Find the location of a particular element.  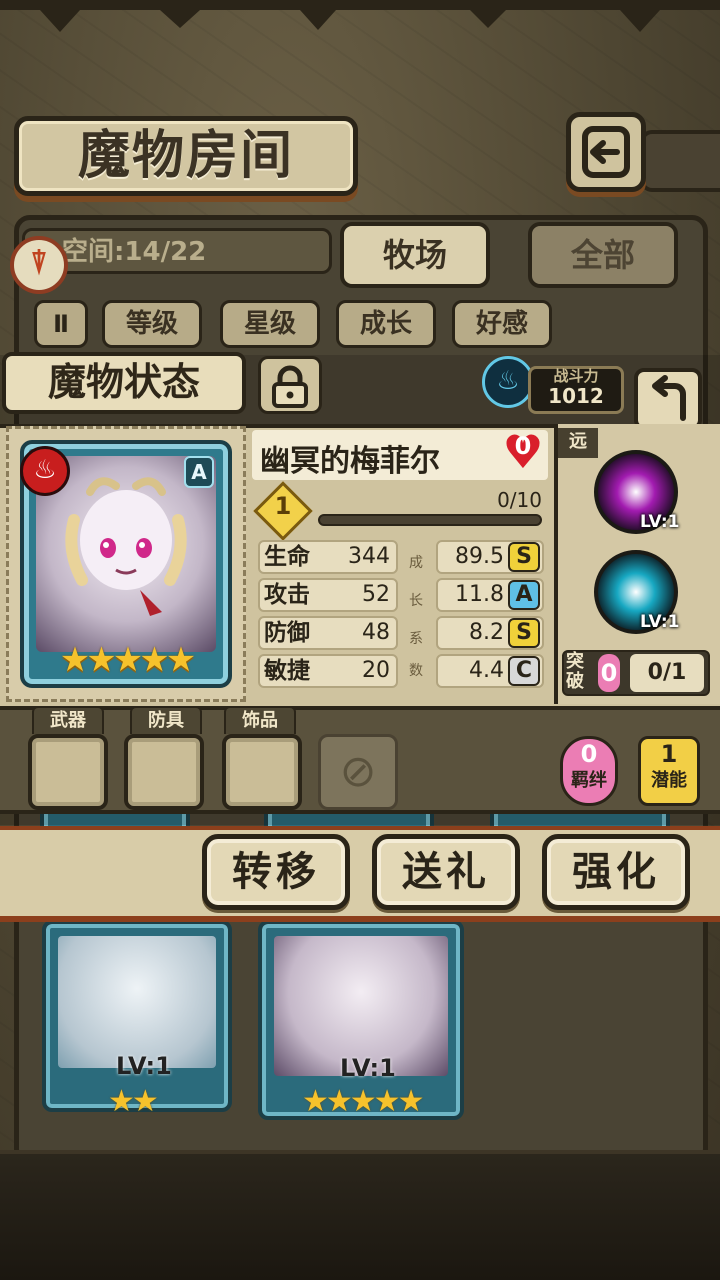

growth-def-grade: S is located at coordinates (524, 633).